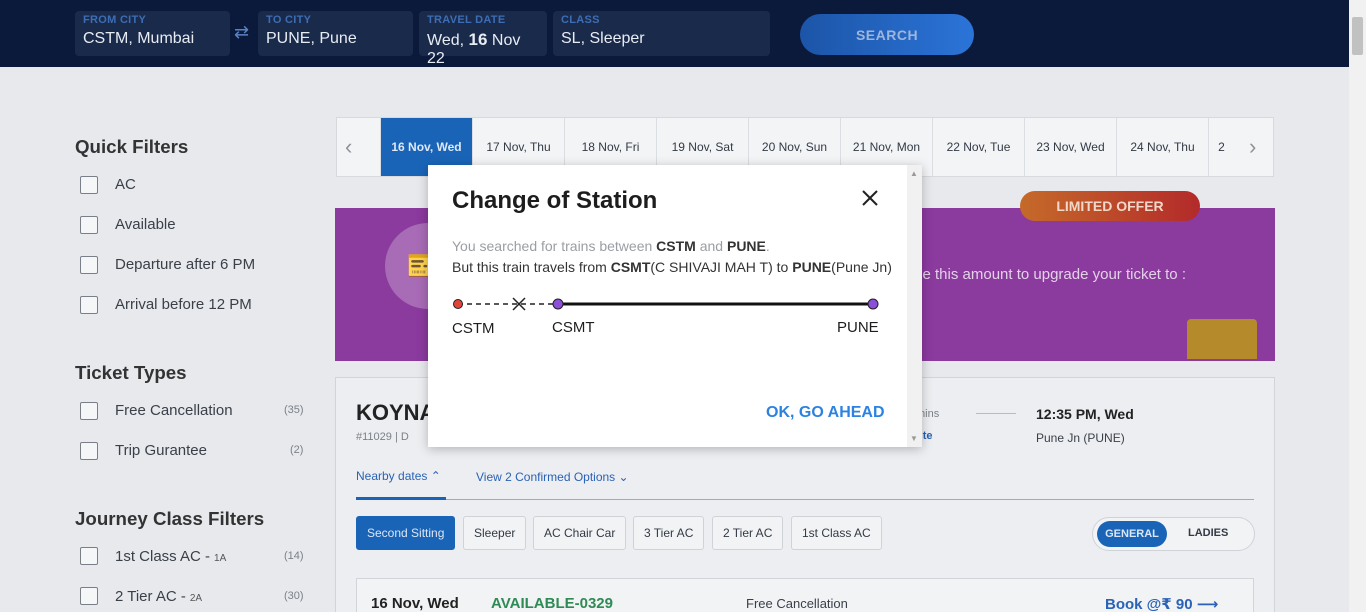 The width and height of the screenshot is (1366, 612). I want to click on nearby-dates-tab: Nearby dates ⌃, so click(398, 476).